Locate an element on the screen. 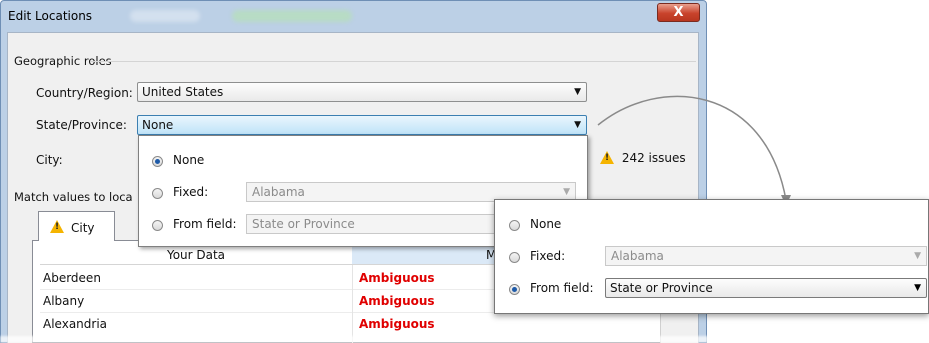 Image resolution: width=929 pixels, height=343 pixels. table-row-data: Albany is located at coordinates (63, 301).